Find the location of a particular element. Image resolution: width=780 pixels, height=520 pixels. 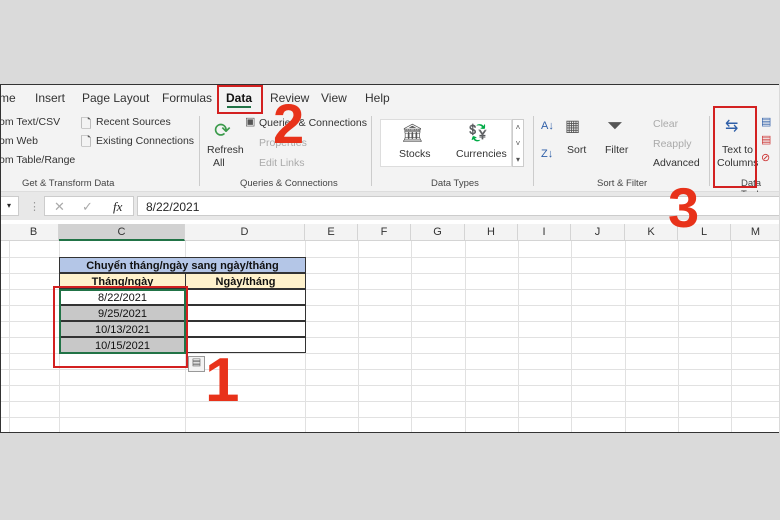

currencies-button: Currencies is located at coordinates (481, 154).